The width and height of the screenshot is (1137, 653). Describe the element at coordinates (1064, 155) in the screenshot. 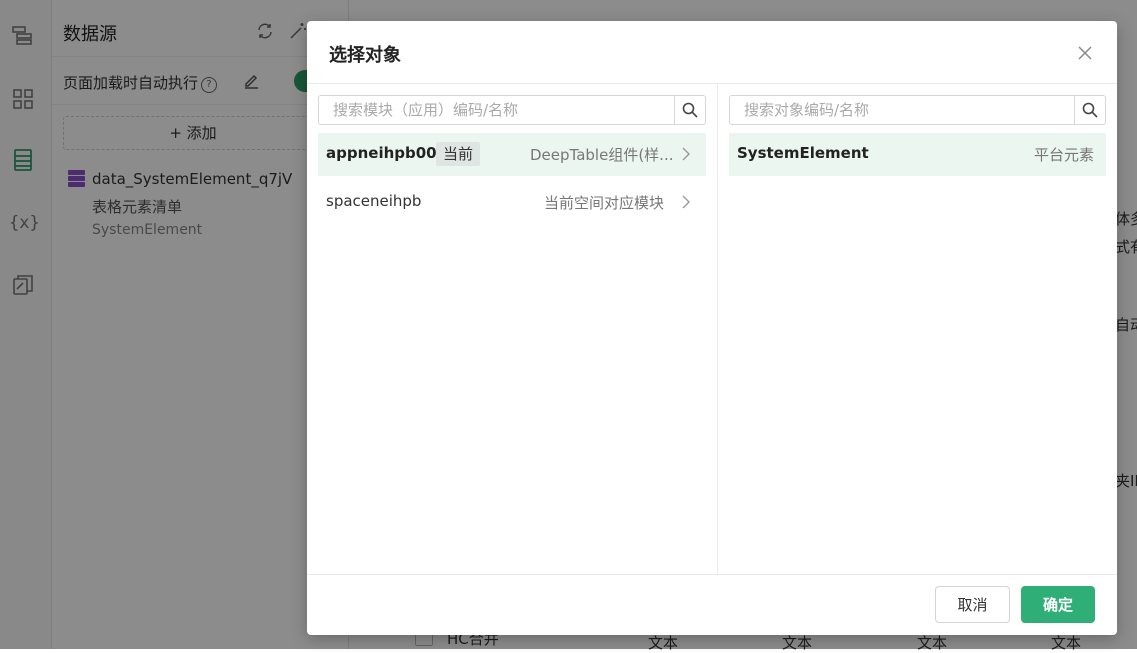

I see `object-description: 平台元素` at that location.